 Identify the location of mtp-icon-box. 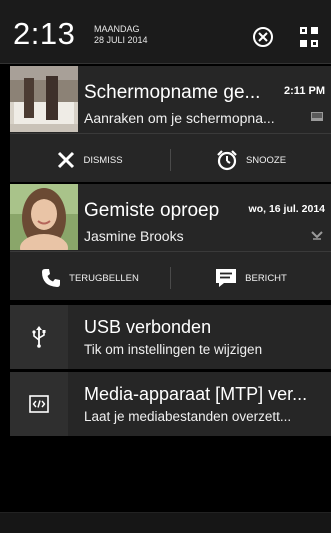
(39, 404).